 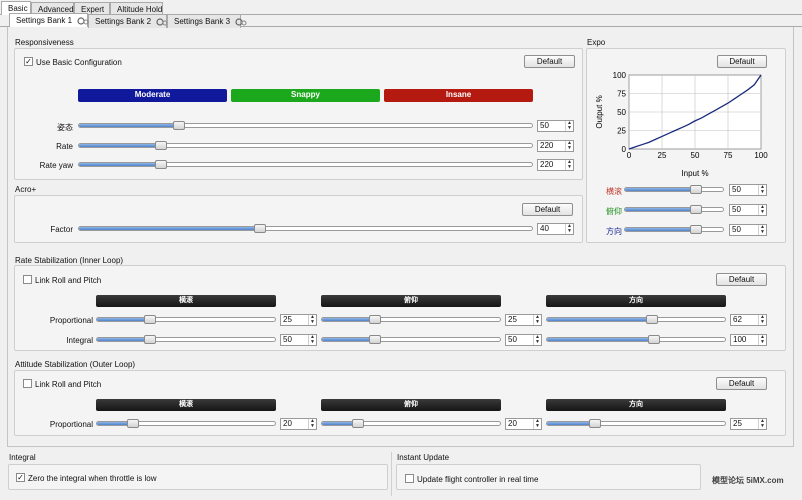 I want to click on tab-settings-bank-3: Settings Bank 3, so click(x=207, y=21).